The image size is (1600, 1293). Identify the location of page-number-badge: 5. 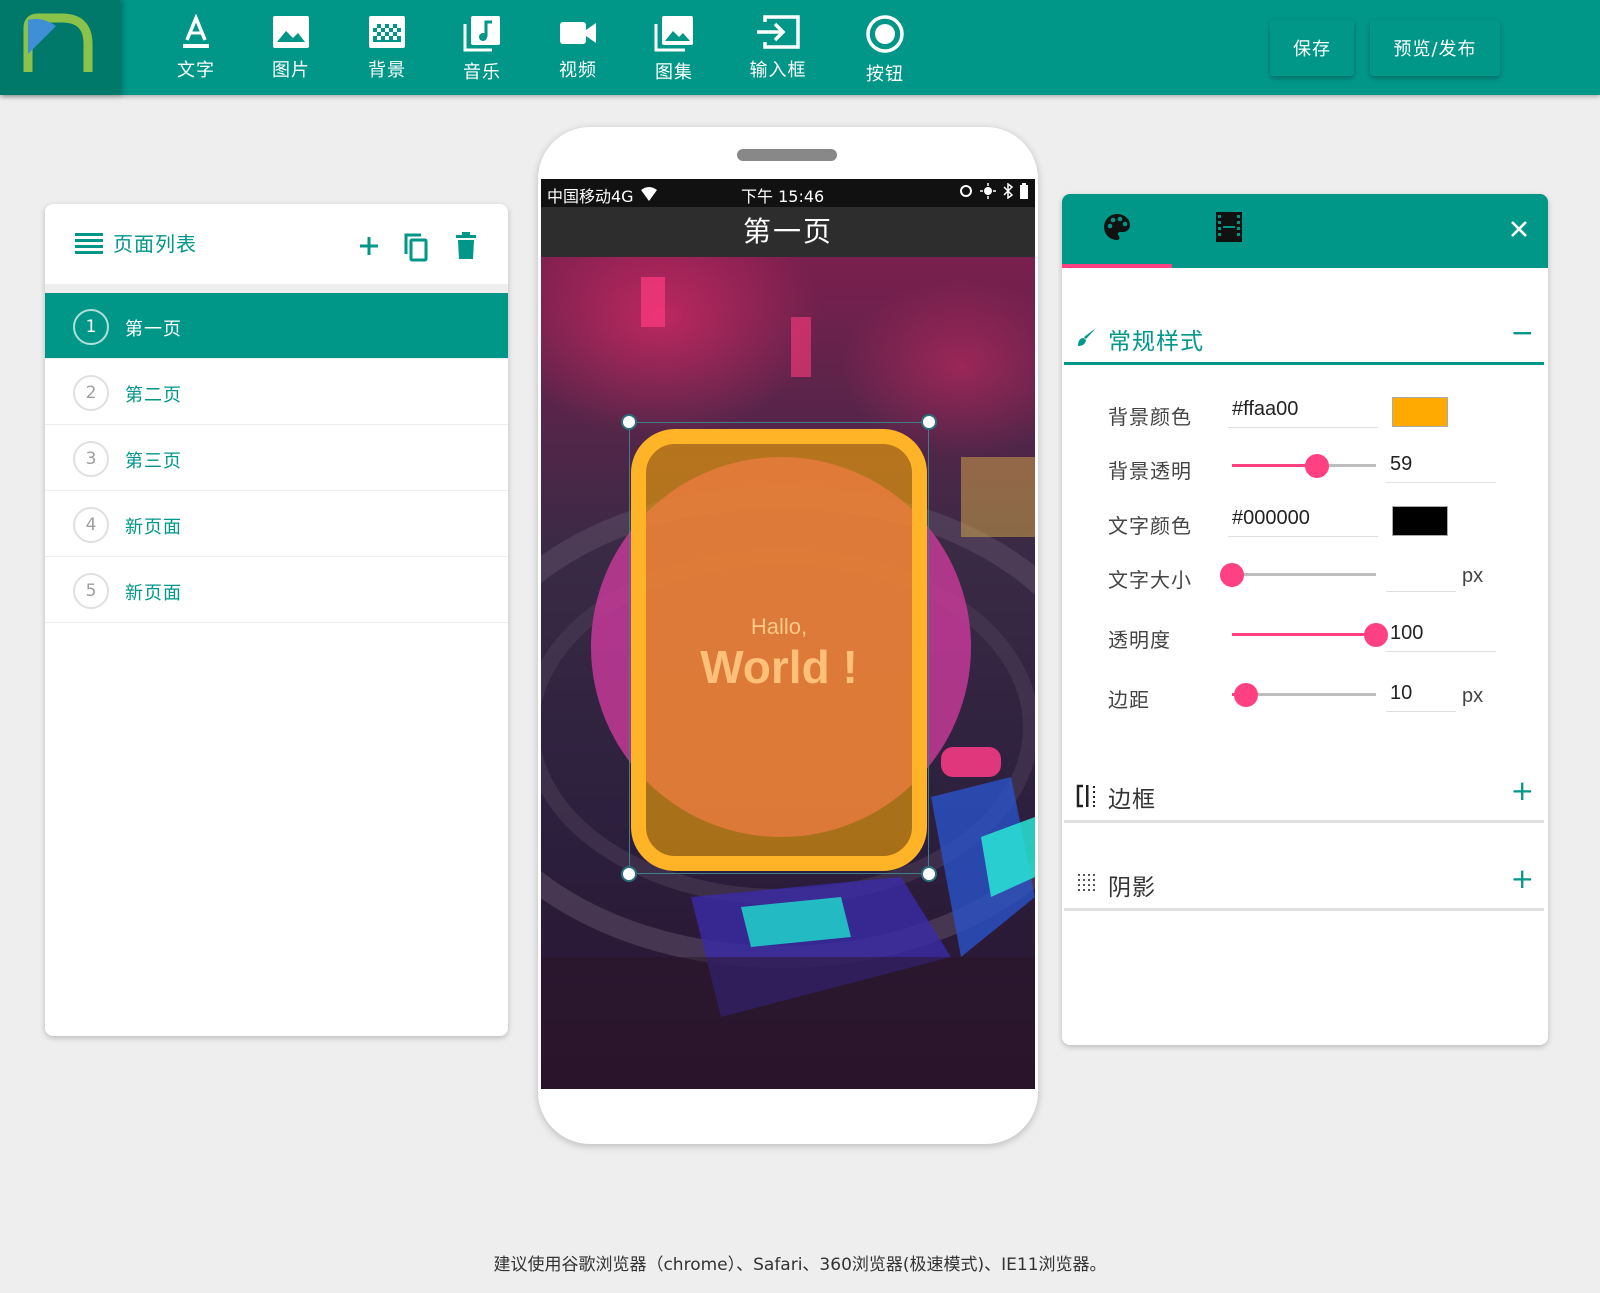
(91, 591).